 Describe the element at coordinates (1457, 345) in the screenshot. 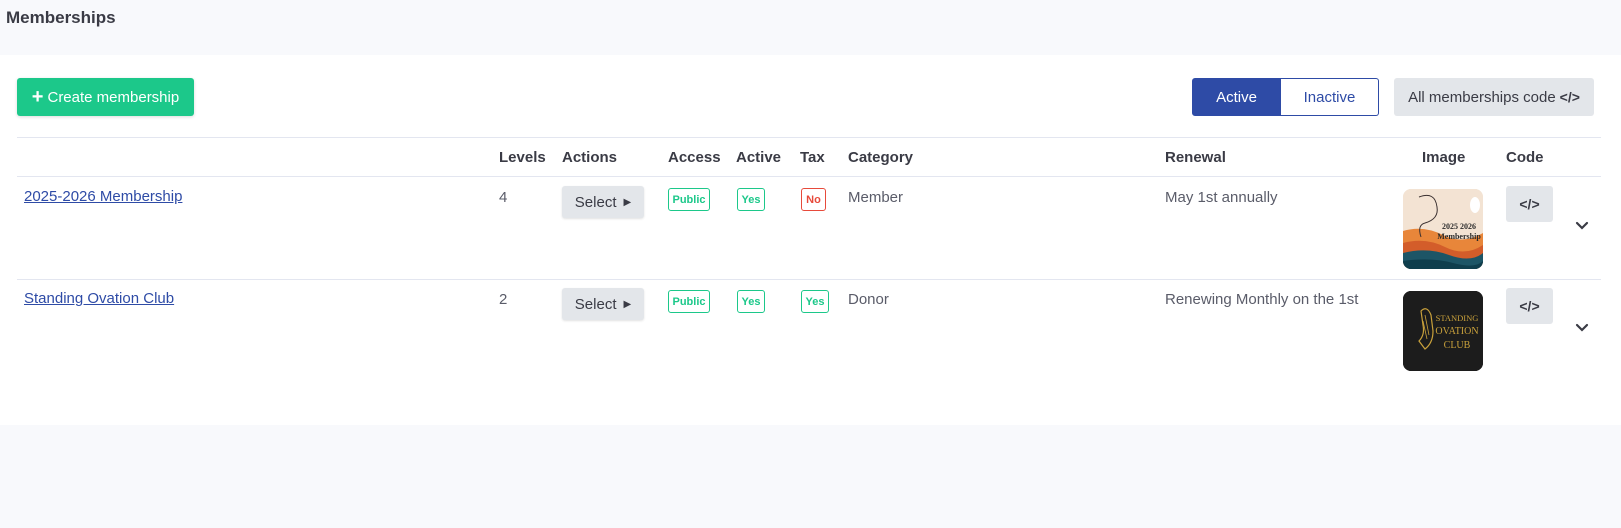

I see `thumbnail-line-3: CLUB` at that location.